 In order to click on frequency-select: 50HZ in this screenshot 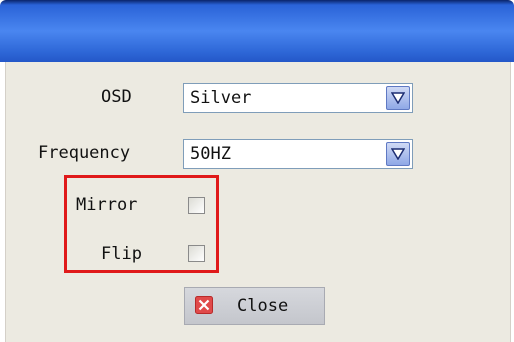, I will do `click(298, 154)`.